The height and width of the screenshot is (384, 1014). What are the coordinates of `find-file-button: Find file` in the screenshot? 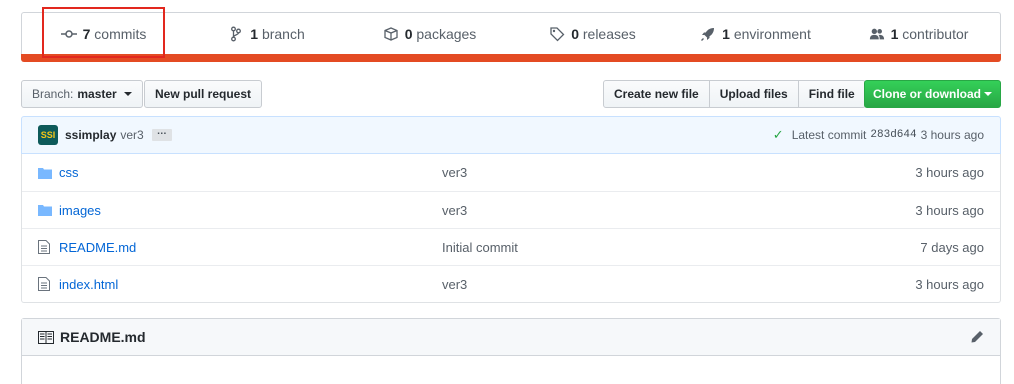 It's located at (831, 94).